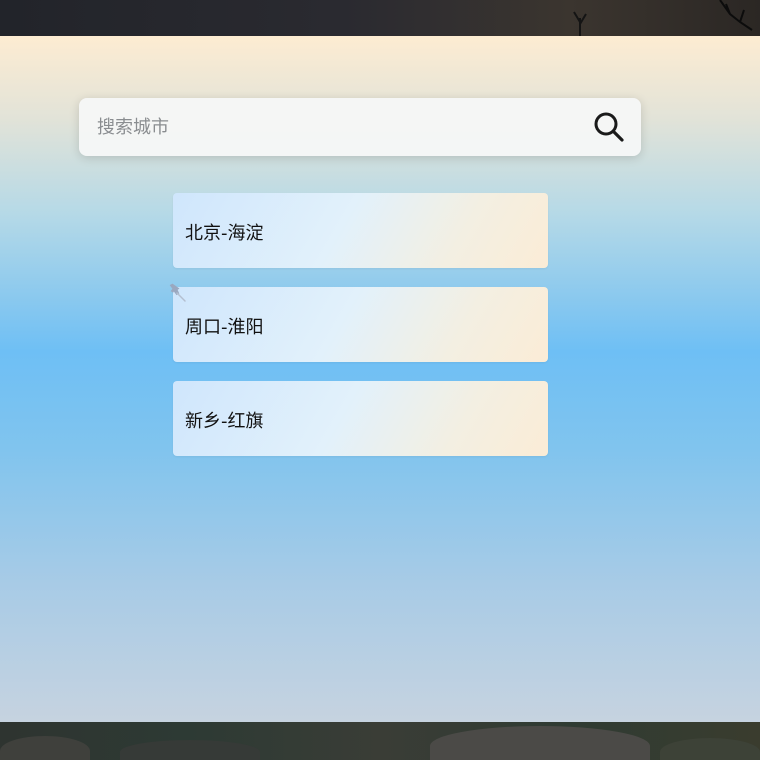 The width and height of the screenshot is (760, 760). Describe the element at coordinates (360, 418) in the screenshot. I see `city-card: 新乡-红旗` at that location.